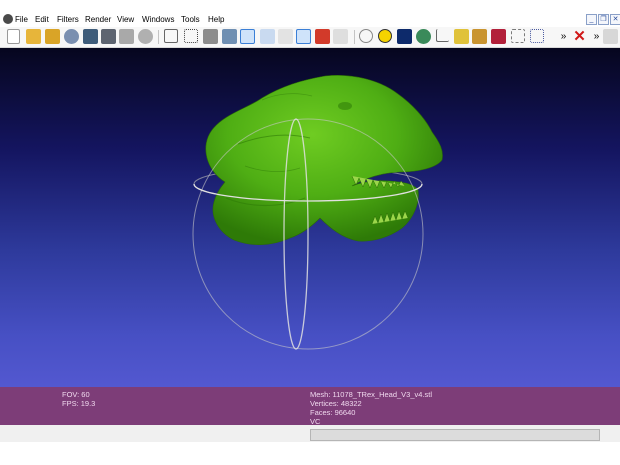  Describe the element at coordinates (71, 36) in the screenshot. I see `reload-icon` at that location.